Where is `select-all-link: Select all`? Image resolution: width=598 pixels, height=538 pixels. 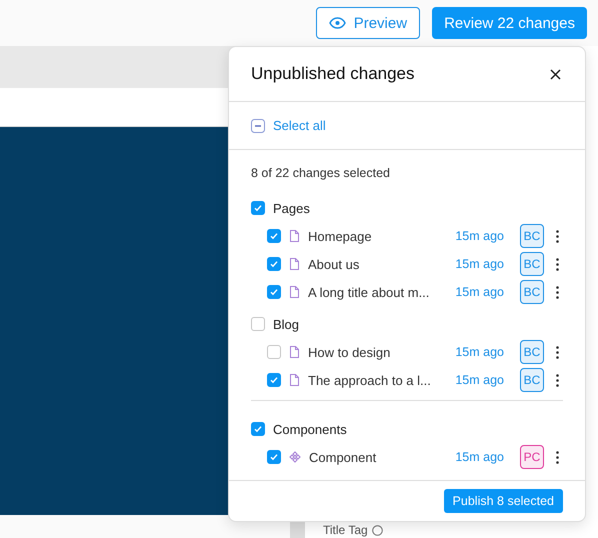
select-all-link: Select all is located at coordinates (299, 125).